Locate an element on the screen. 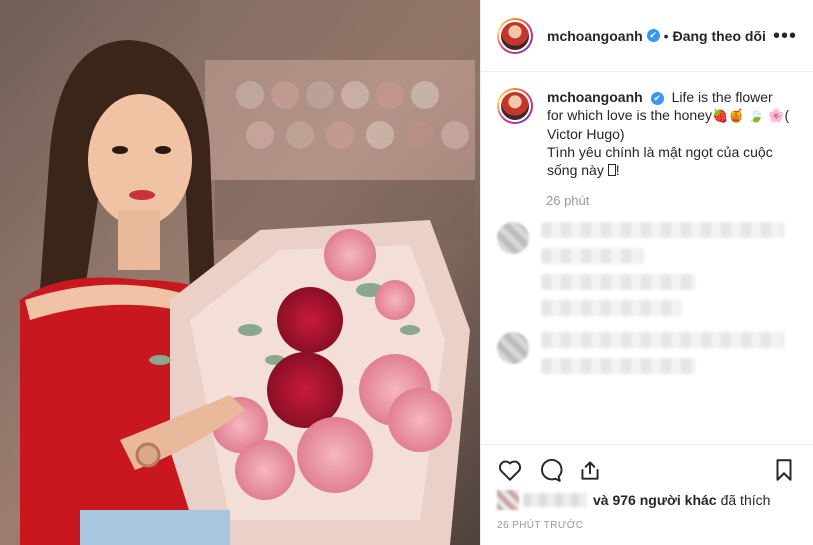  heart-icon is located at coordinates (510, 470).